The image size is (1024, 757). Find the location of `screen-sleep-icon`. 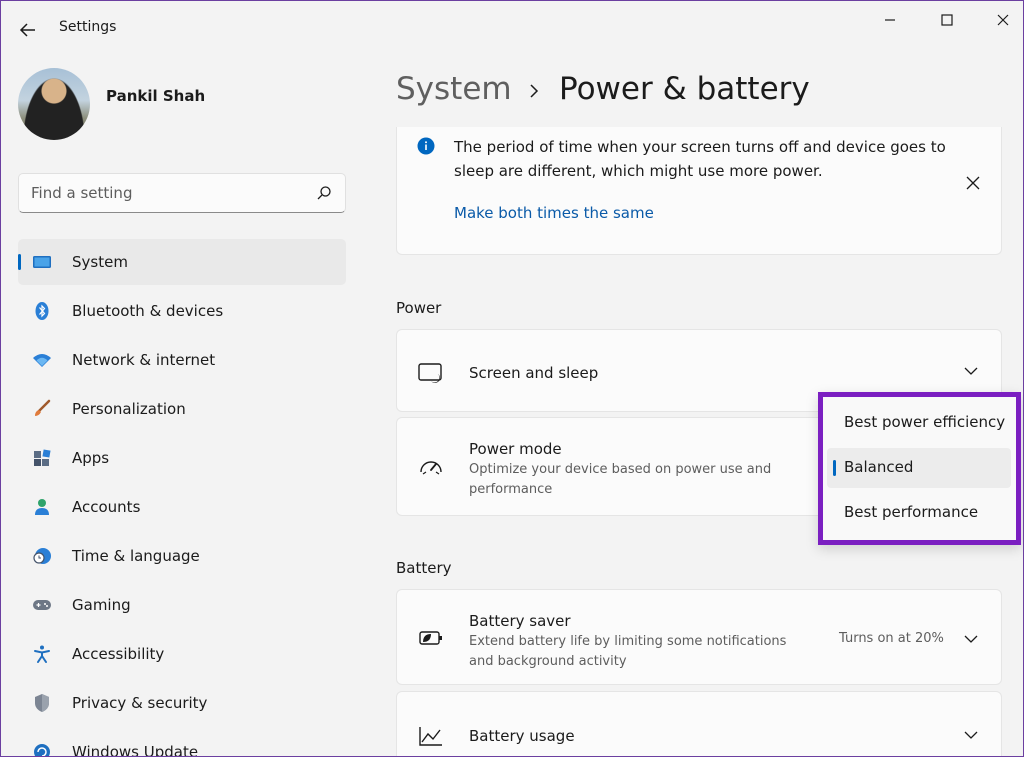

screen-sleep-icon is located at coordinates (430, 373).